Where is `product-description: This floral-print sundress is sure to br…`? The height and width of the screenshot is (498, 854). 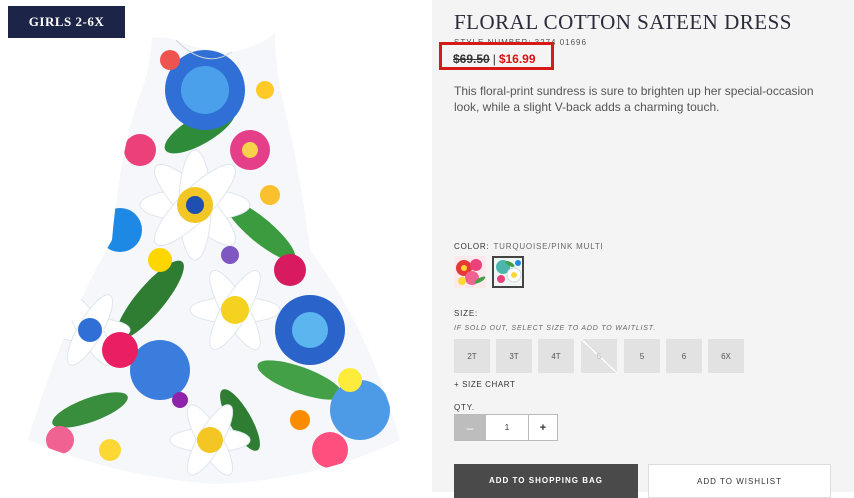 product-description: This floral-print sundress is sure to br… is located at coordinates (634, 99).